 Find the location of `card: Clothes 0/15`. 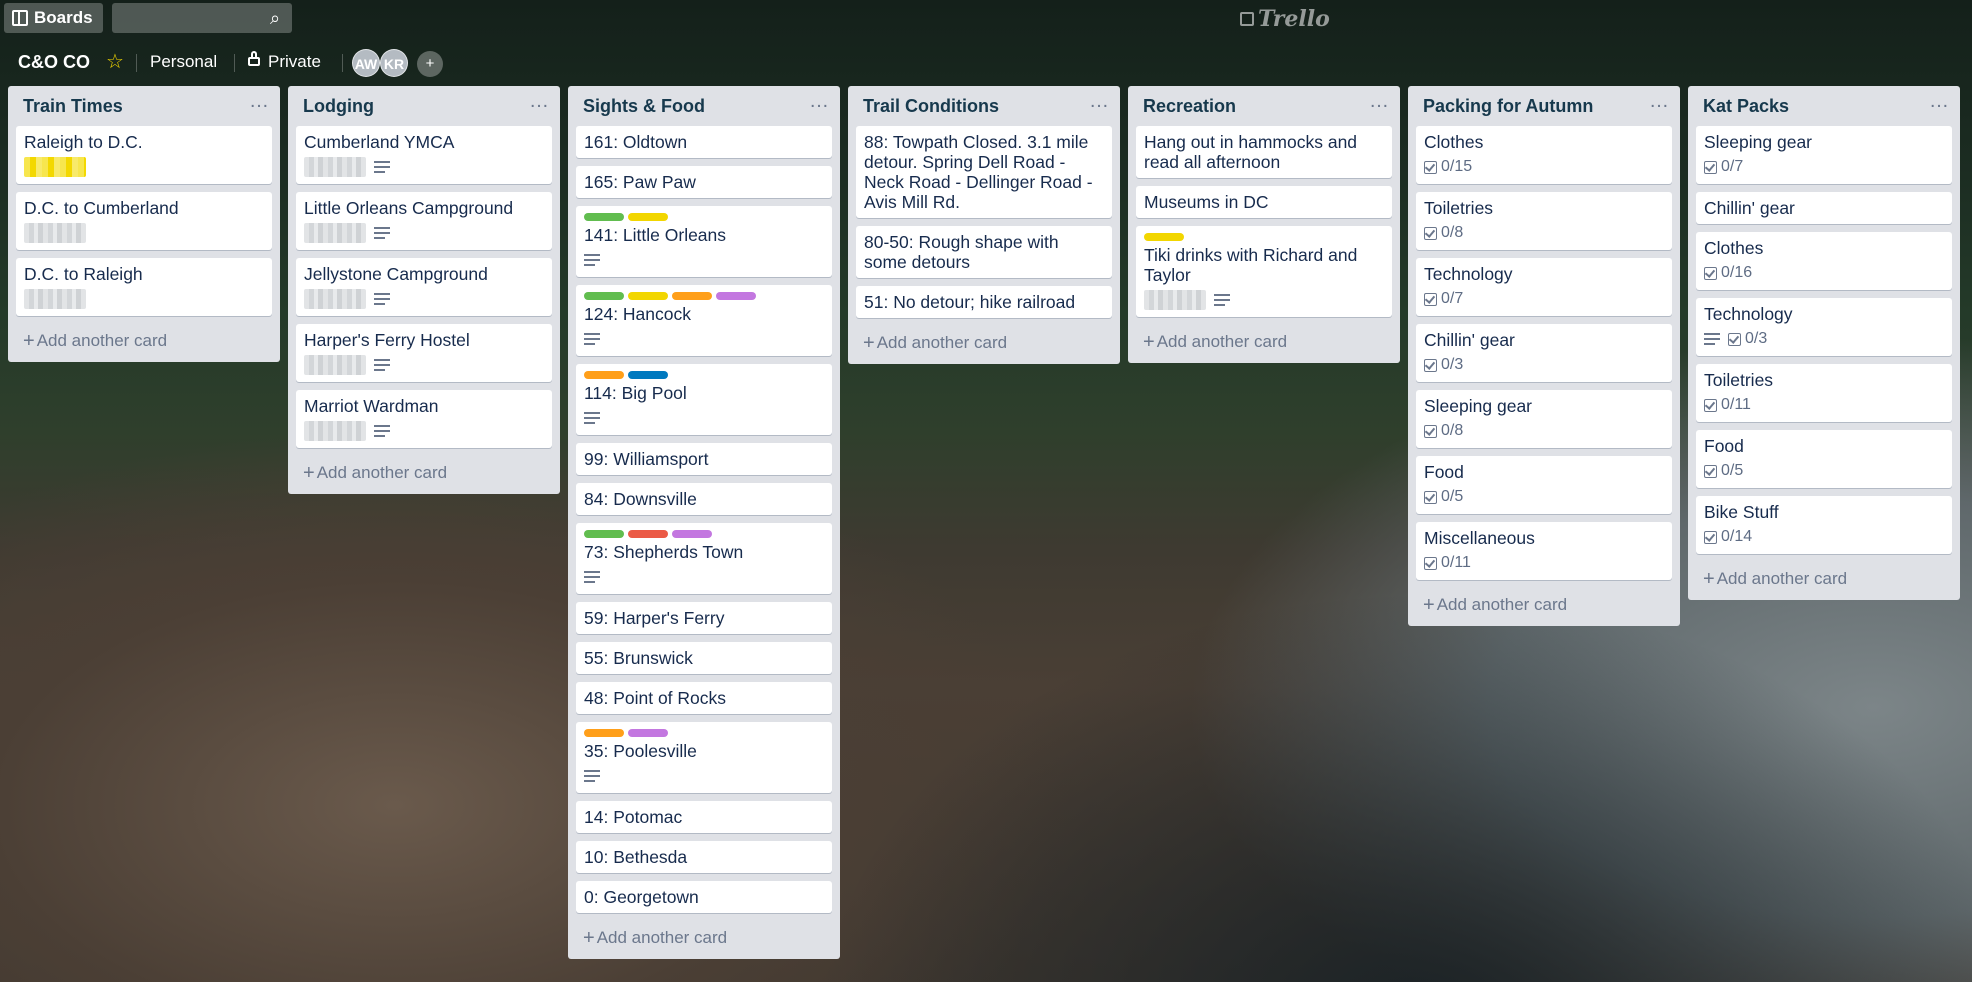

card: Clothes 0/15 is located at coordinates (1544, 155).